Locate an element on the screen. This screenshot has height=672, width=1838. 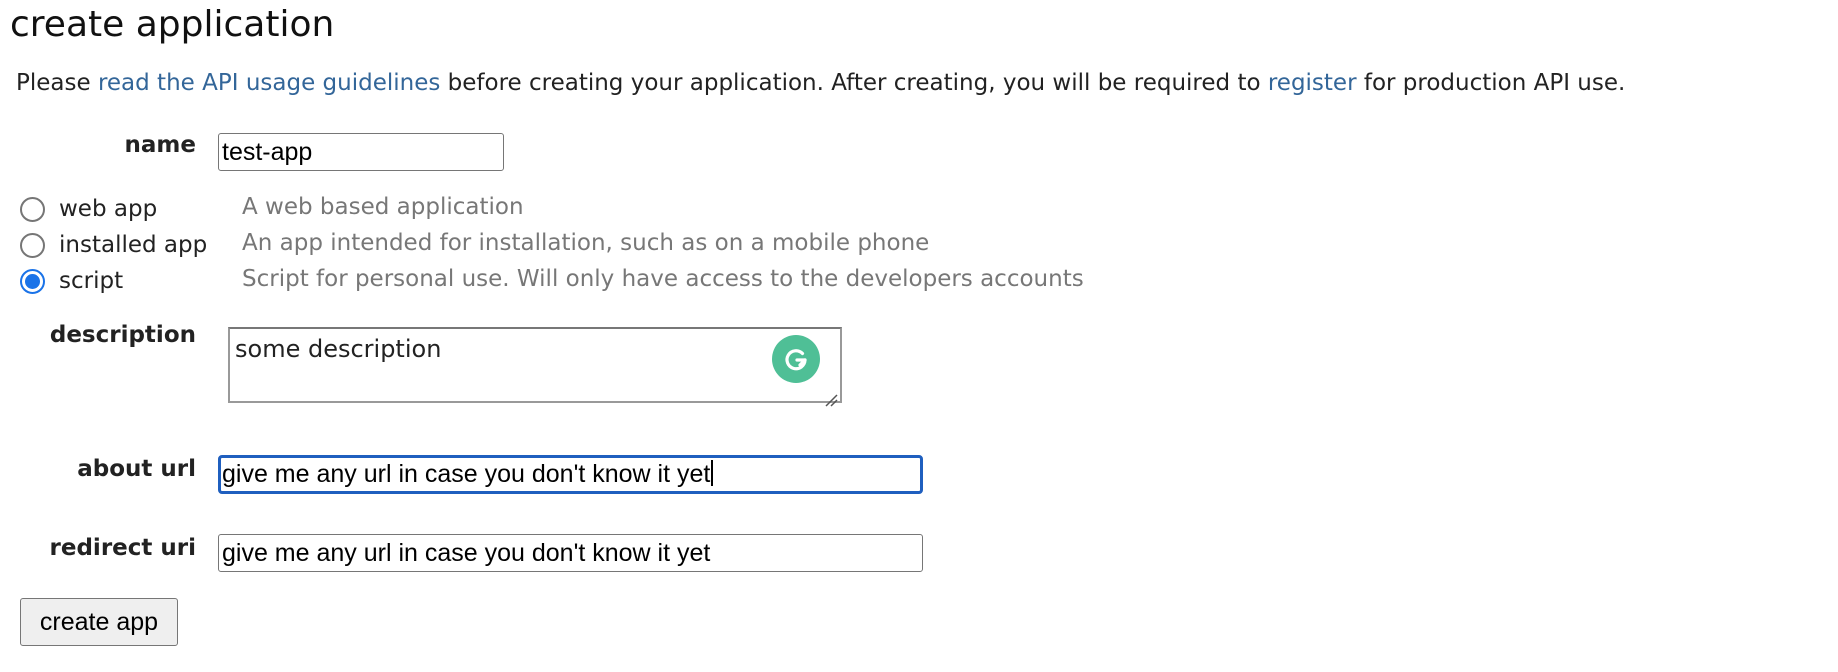
web-app-description: A web based application is located at coordinates (383, 207).